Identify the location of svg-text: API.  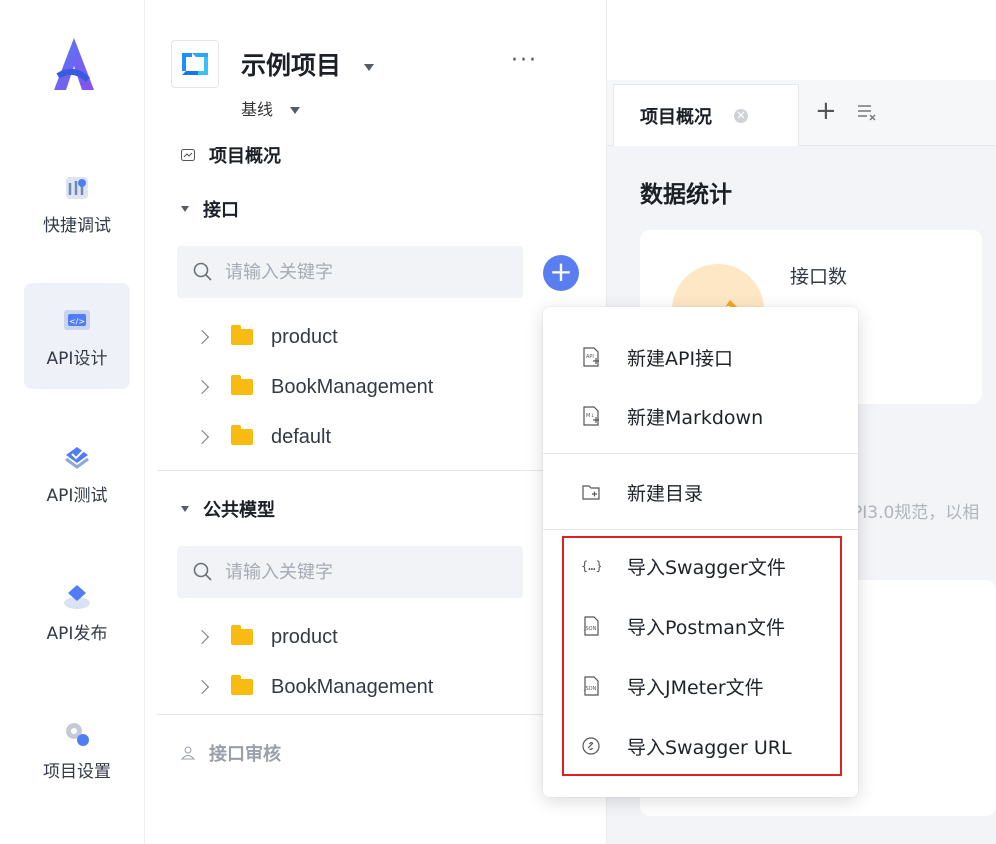
(590, 357).